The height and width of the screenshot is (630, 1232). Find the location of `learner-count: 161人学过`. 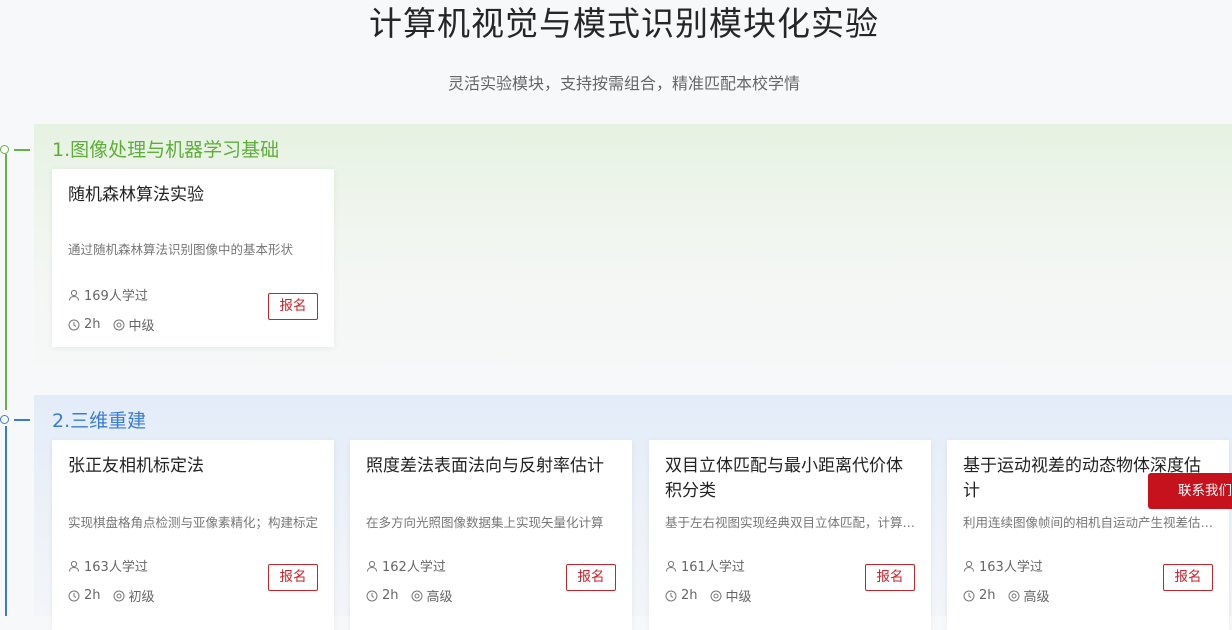

learner-count: 161人学过 is located at coordinates (705, 565).